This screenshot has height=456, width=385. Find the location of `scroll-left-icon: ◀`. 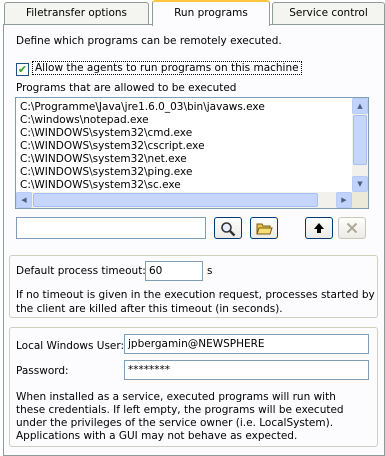

scroll-left-icon: ◀ is located at coordinates (24, 200).